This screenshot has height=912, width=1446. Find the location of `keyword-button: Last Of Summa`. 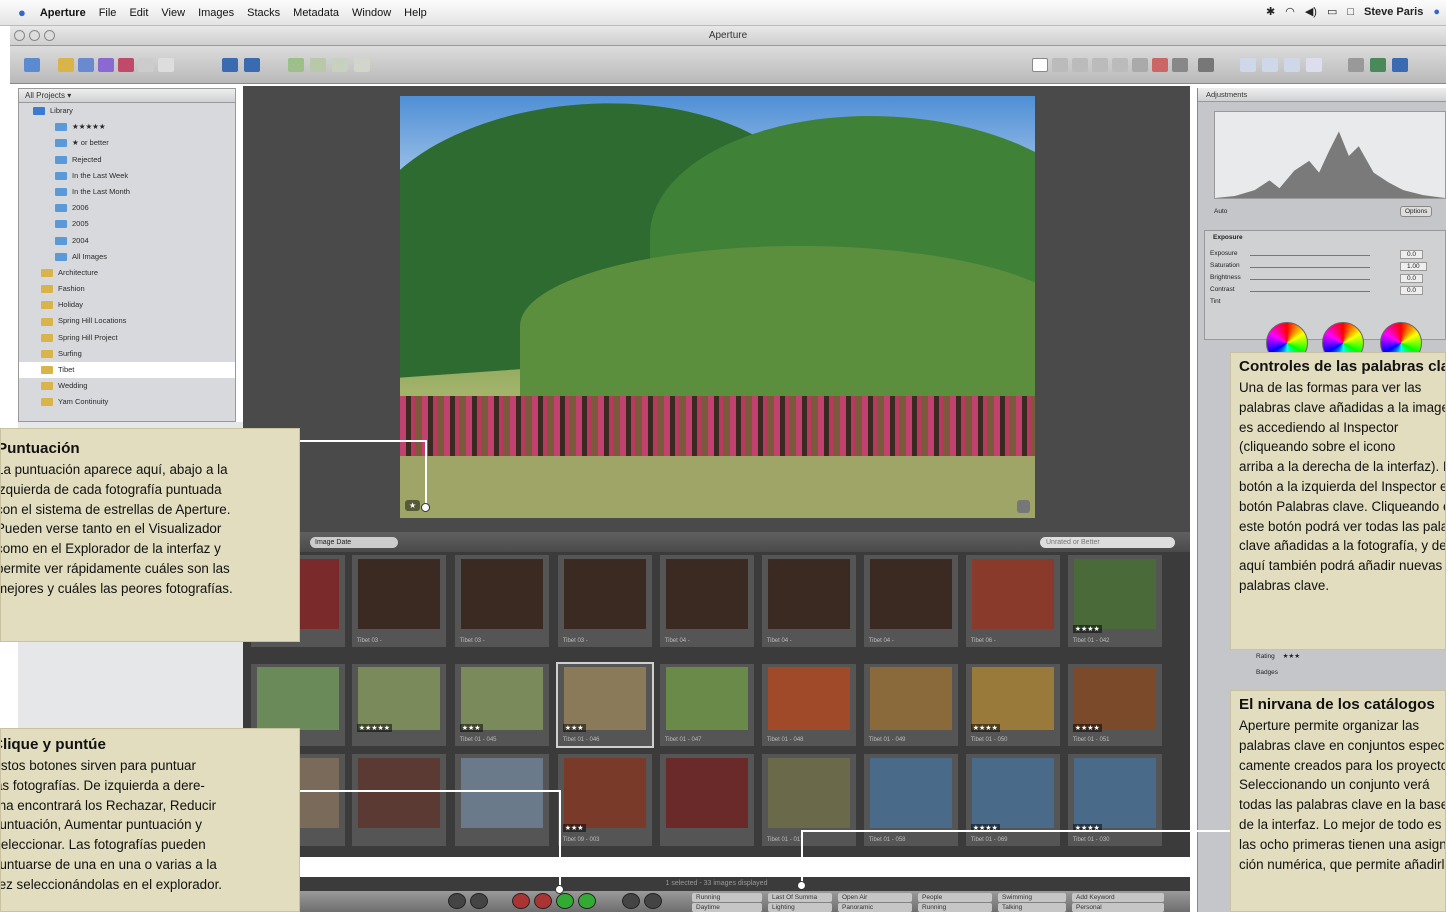

keyword-button: Last Of Summa is located at coordinates (800, 897).